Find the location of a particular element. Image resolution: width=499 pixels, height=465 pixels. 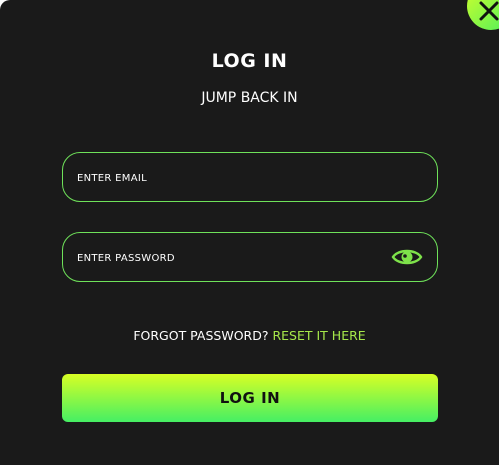

login-button: LOG IN is located at coordinates (250, 398).